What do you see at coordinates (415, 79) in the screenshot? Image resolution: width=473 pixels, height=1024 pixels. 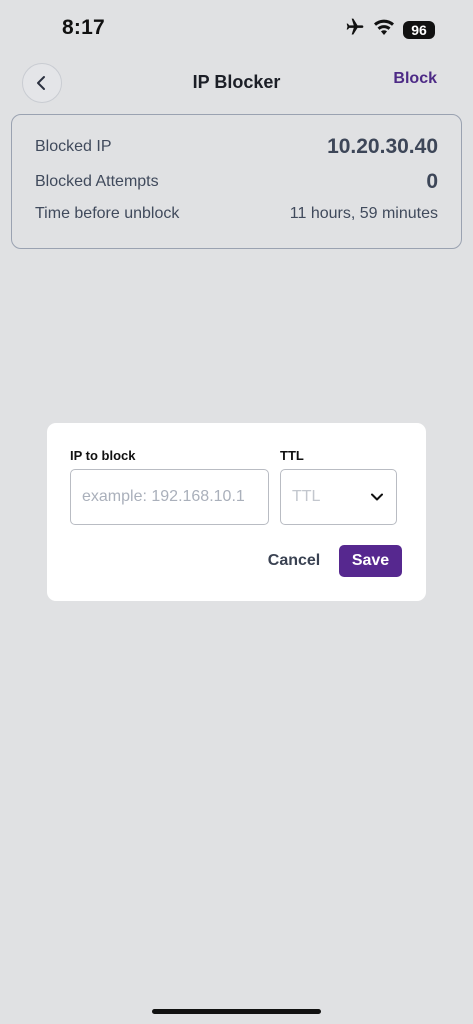 I see `block-button: Block` at bounding box center [415, 79].